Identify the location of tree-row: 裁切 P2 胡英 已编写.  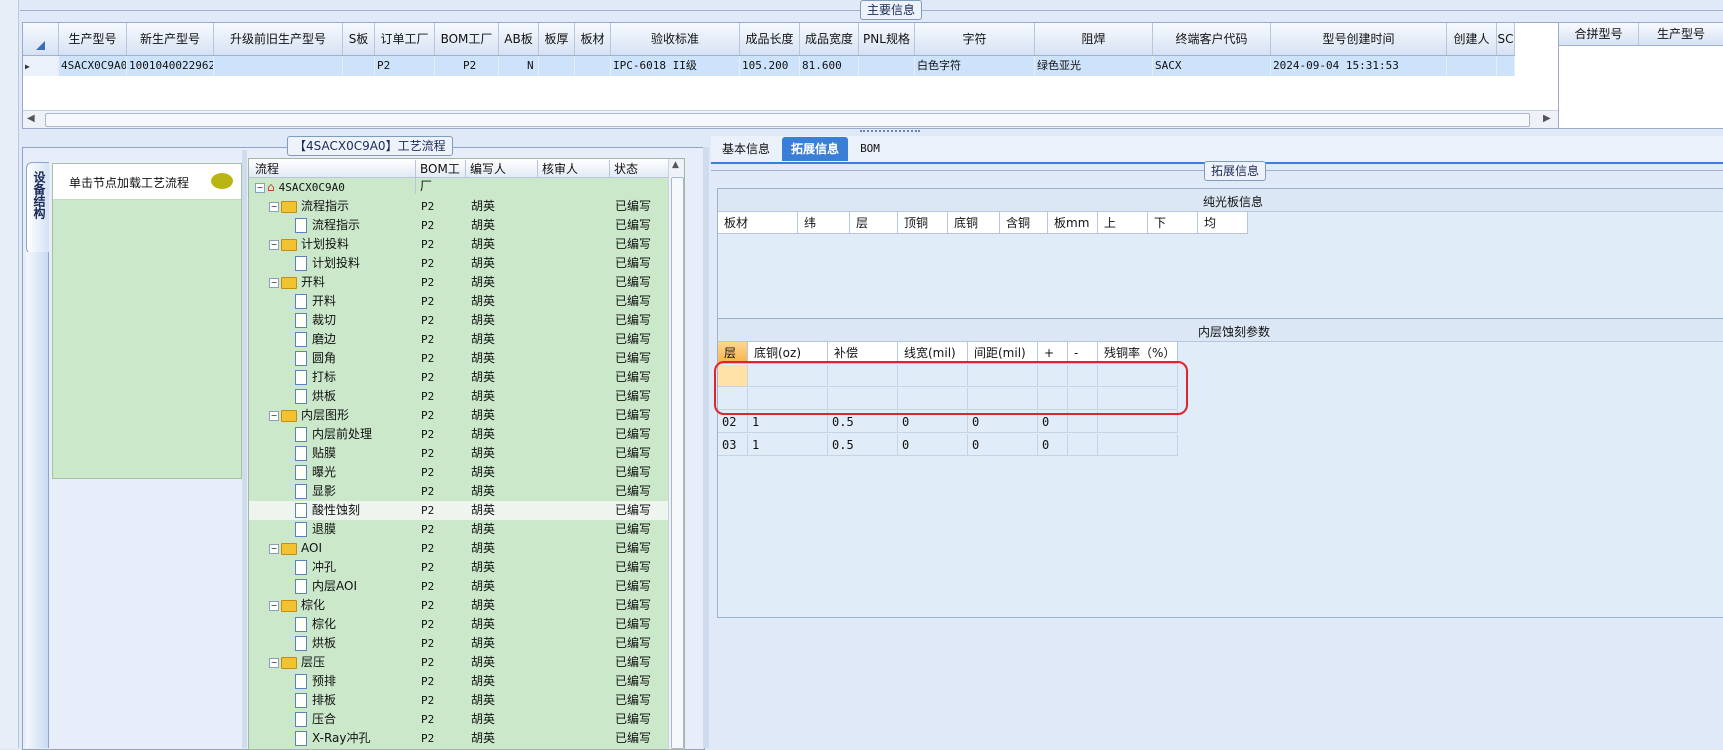
(459, 320).